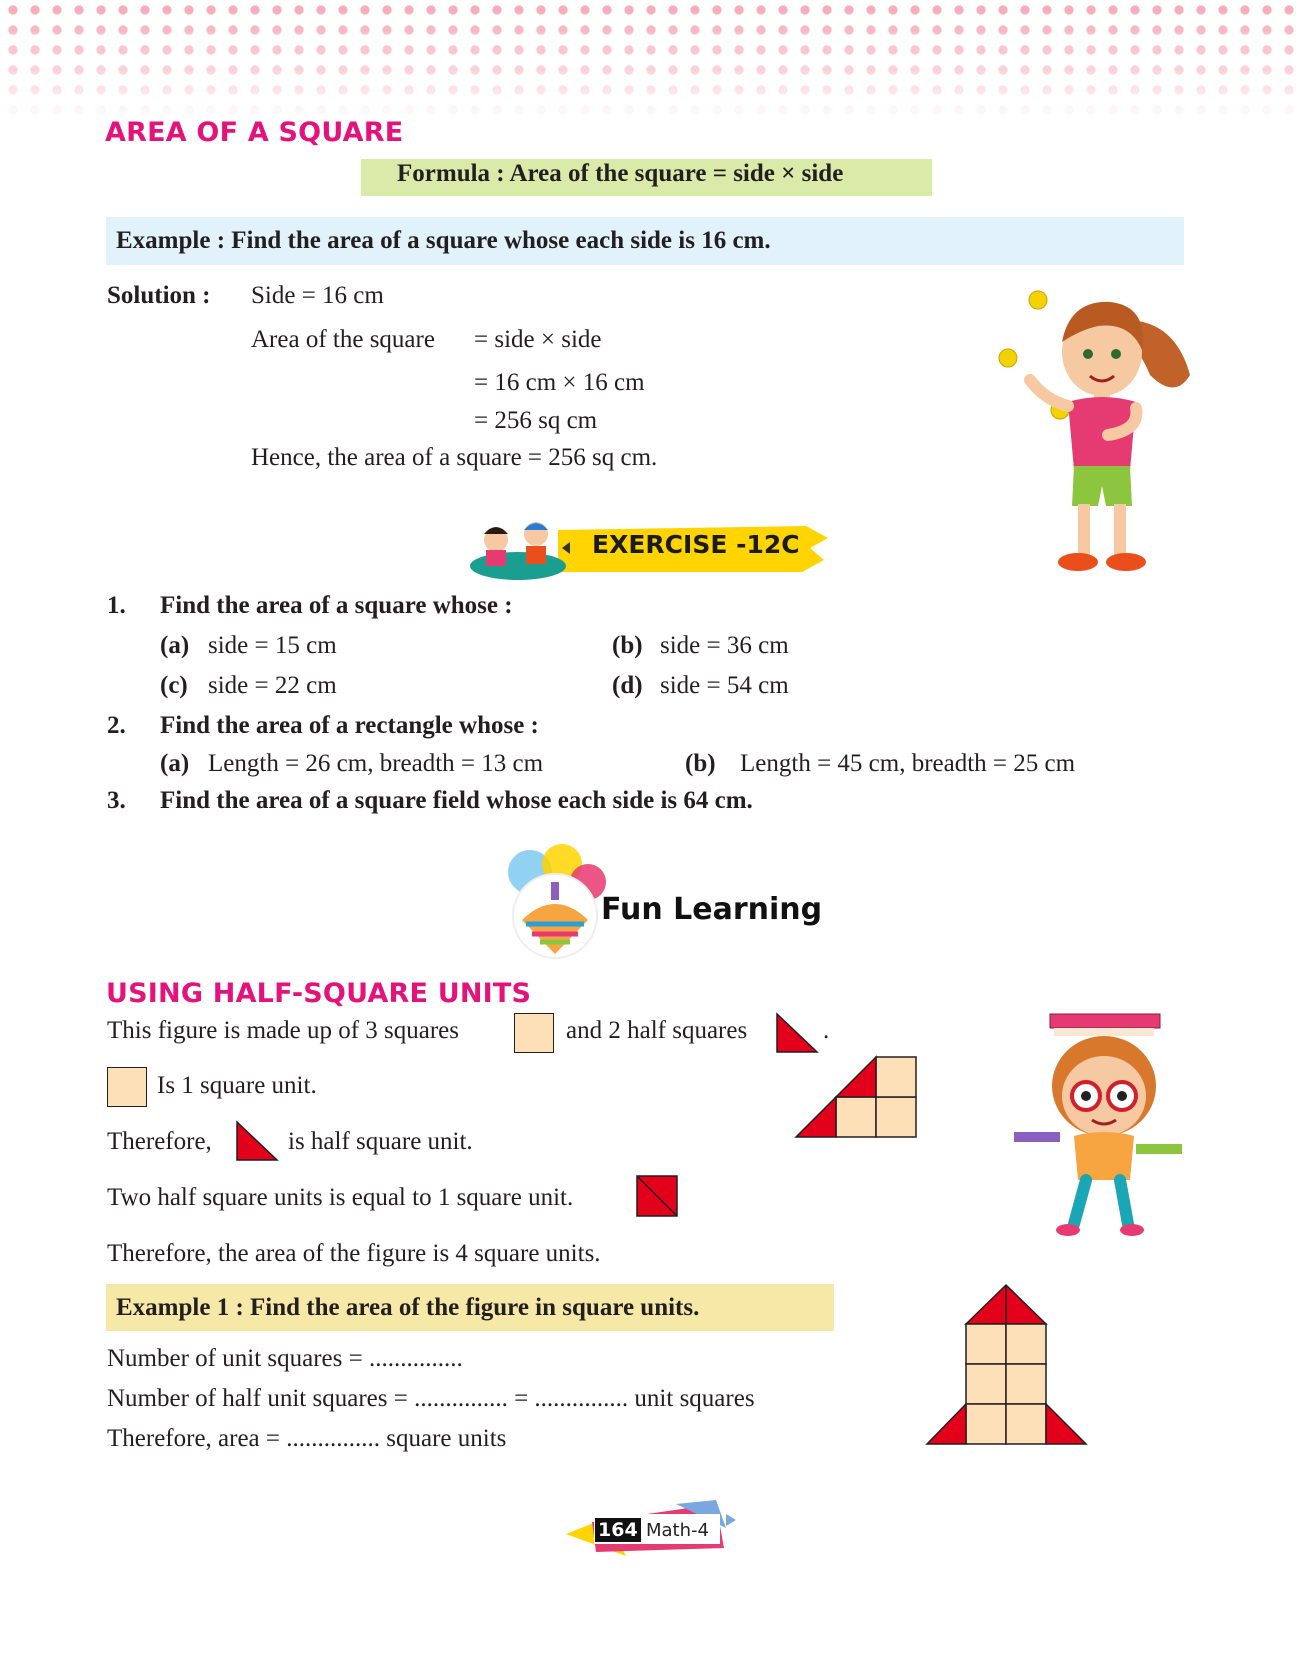 The image size is (1296, 1656). What do you see at coordinates (159, 295) in the screenshot?
I see `solution-label: Solution :` at bounding box center [159, 295].